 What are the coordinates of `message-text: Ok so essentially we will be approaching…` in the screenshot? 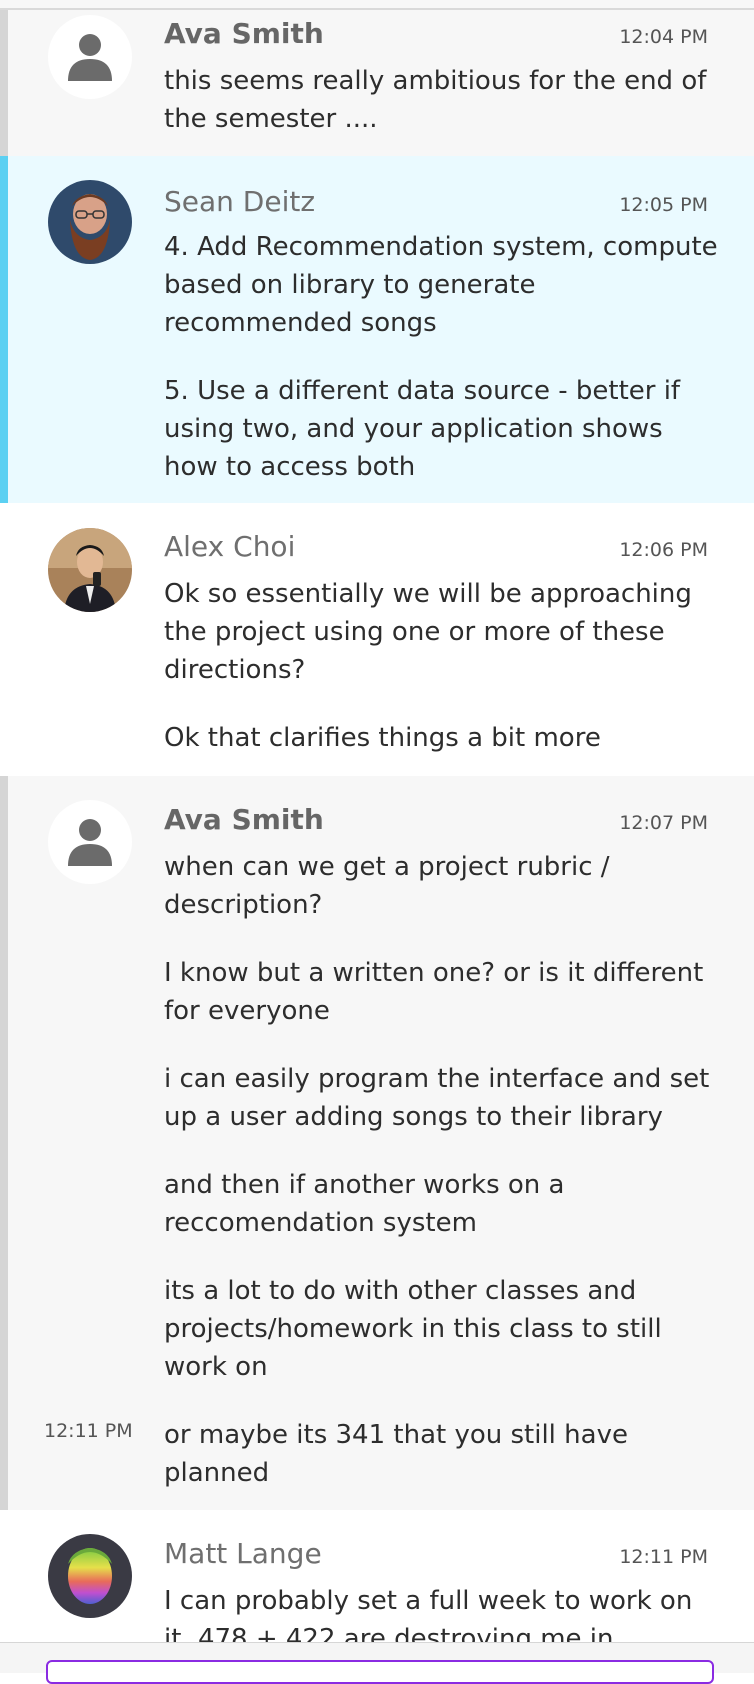 It's located at (428, 632).